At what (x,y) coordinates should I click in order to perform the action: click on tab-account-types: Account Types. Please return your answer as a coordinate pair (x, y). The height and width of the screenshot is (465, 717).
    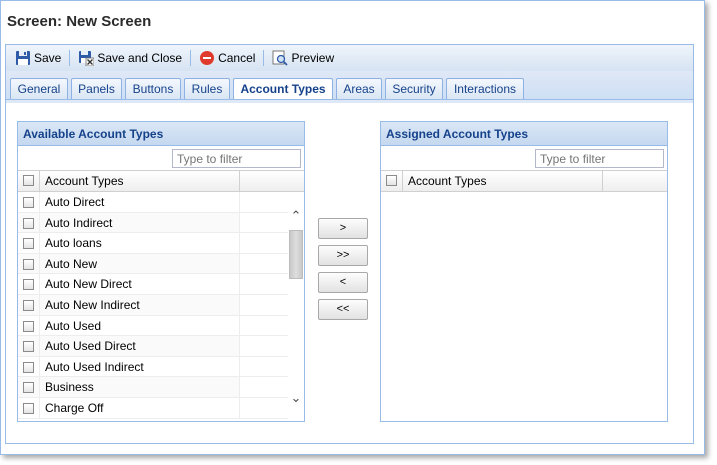
    Looking at the image, I should click on (283, 89).